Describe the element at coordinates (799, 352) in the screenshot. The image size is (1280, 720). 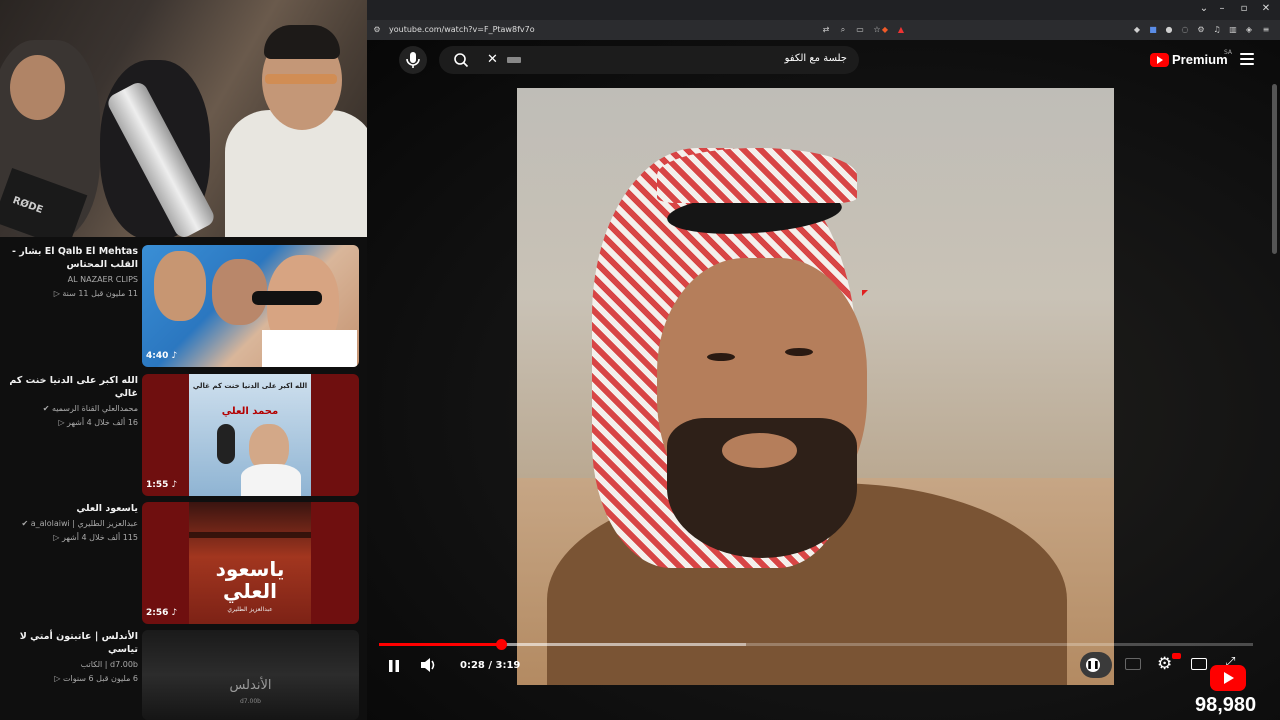
I see `eye-right` at that location.